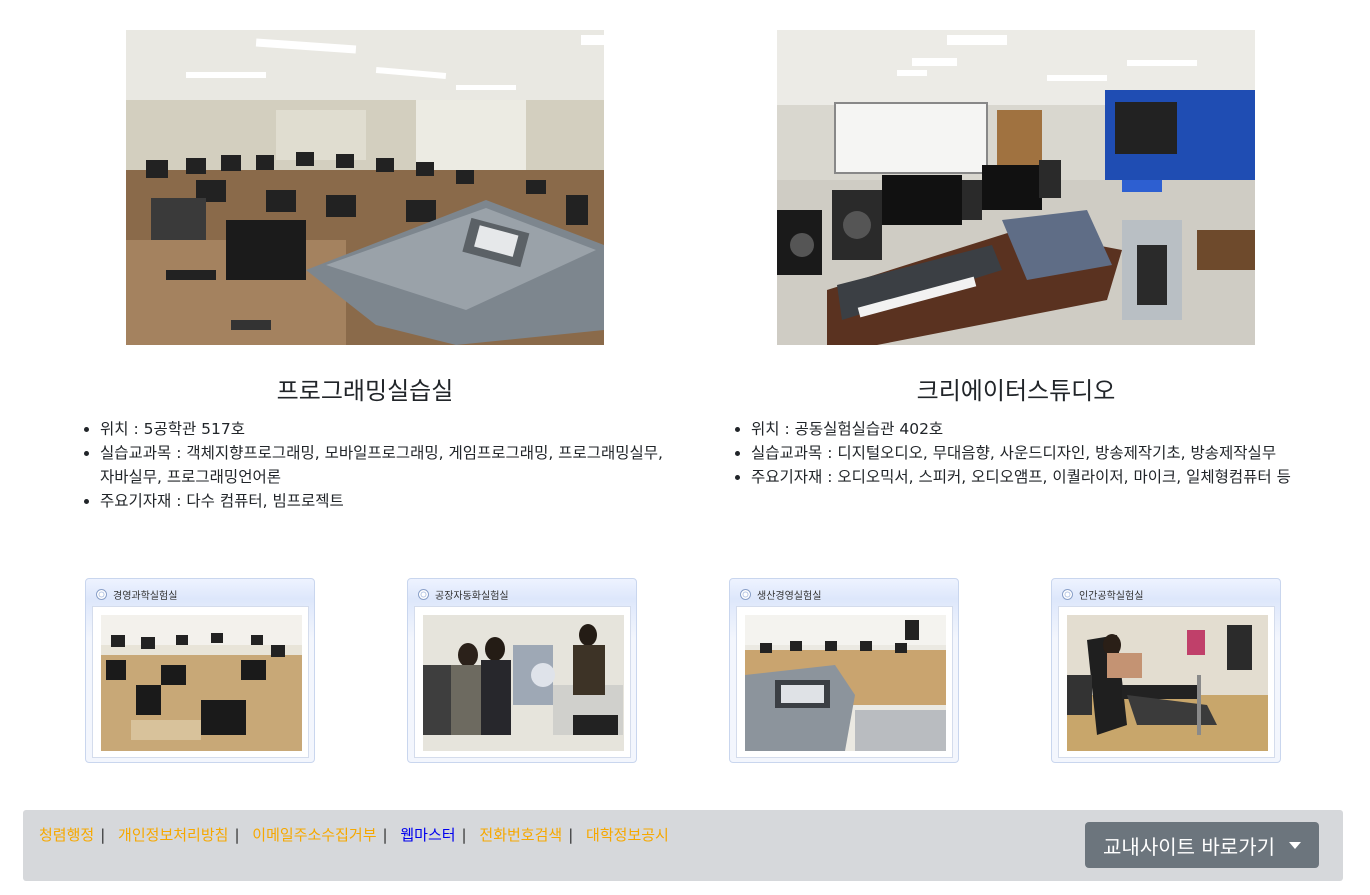  I want to click on thumbnail-caption: 생산경영실험실, so click(789, 596).